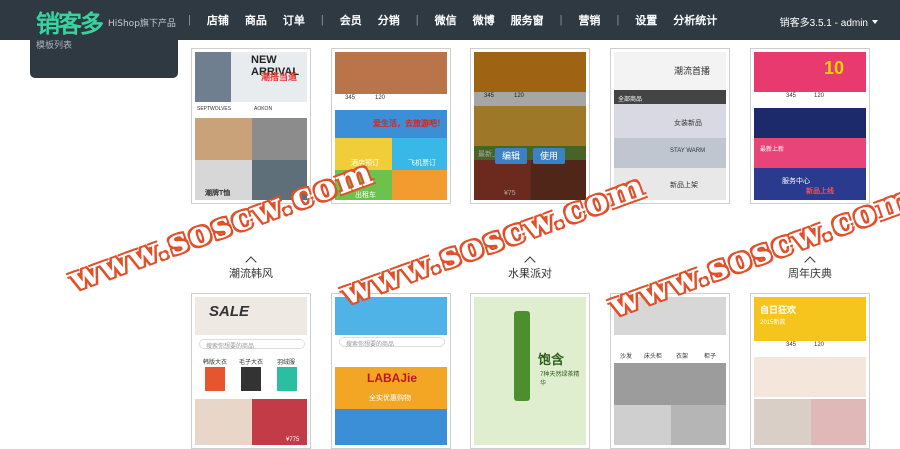 The width and height of the screenshot is (900, 449). Describe the element at coordinates (551, 359) in the screenshot. I see `banner-text: 饱含` at that location.